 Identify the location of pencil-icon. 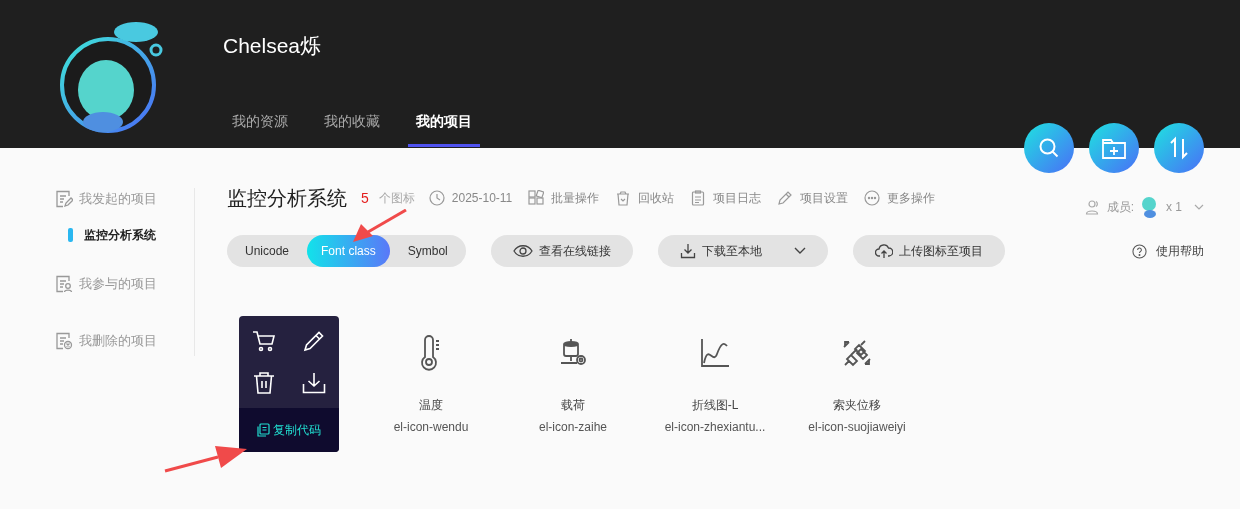
(785, 198).